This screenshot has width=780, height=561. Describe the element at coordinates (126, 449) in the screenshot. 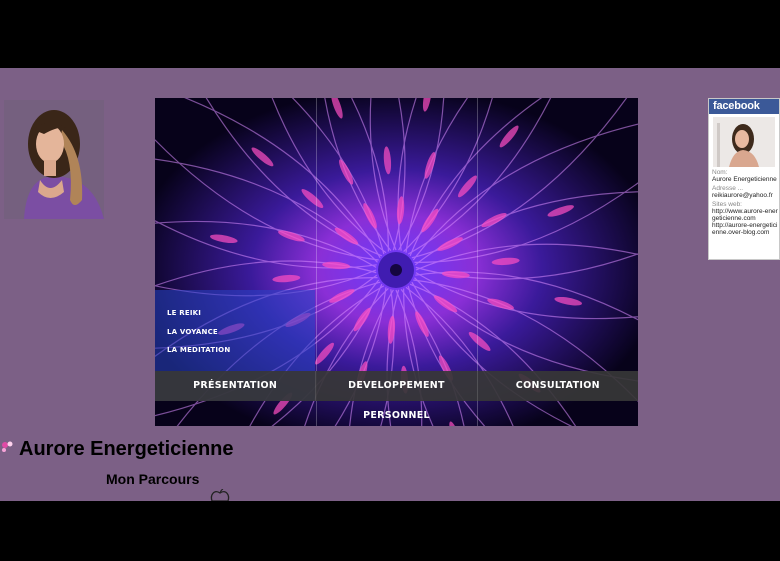

I see `site-title: Aurore Energeticienne` at that location.